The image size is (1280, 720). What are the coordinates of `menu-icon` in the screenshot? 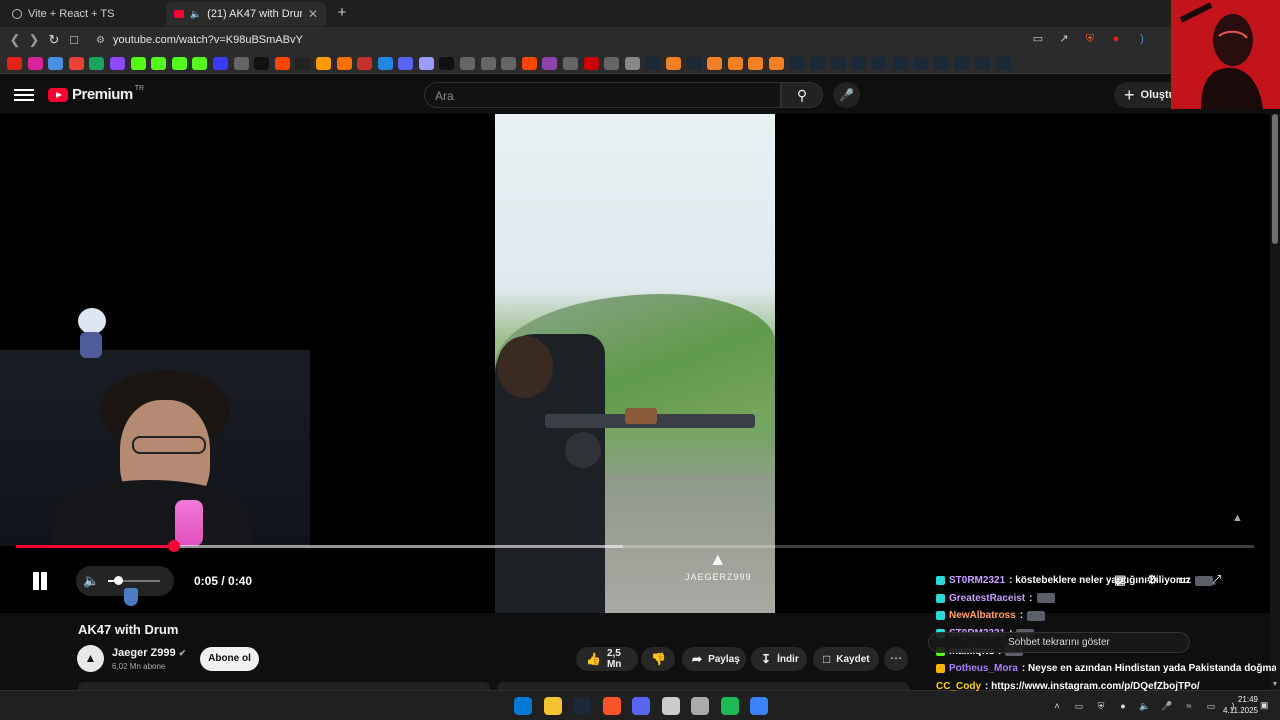 It's located at (24, 94).